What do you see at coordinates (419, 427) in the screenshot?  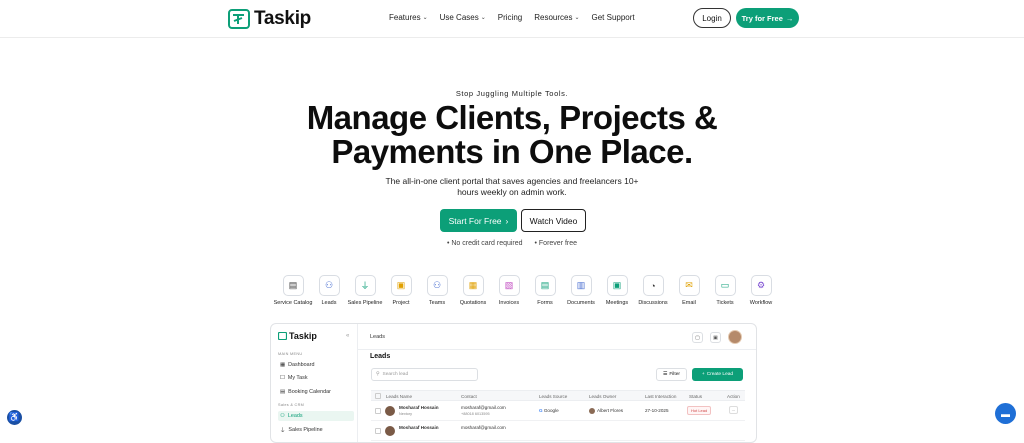 I see `lead-name: Mosharaf Hossain` at bounding box center [419, 427].